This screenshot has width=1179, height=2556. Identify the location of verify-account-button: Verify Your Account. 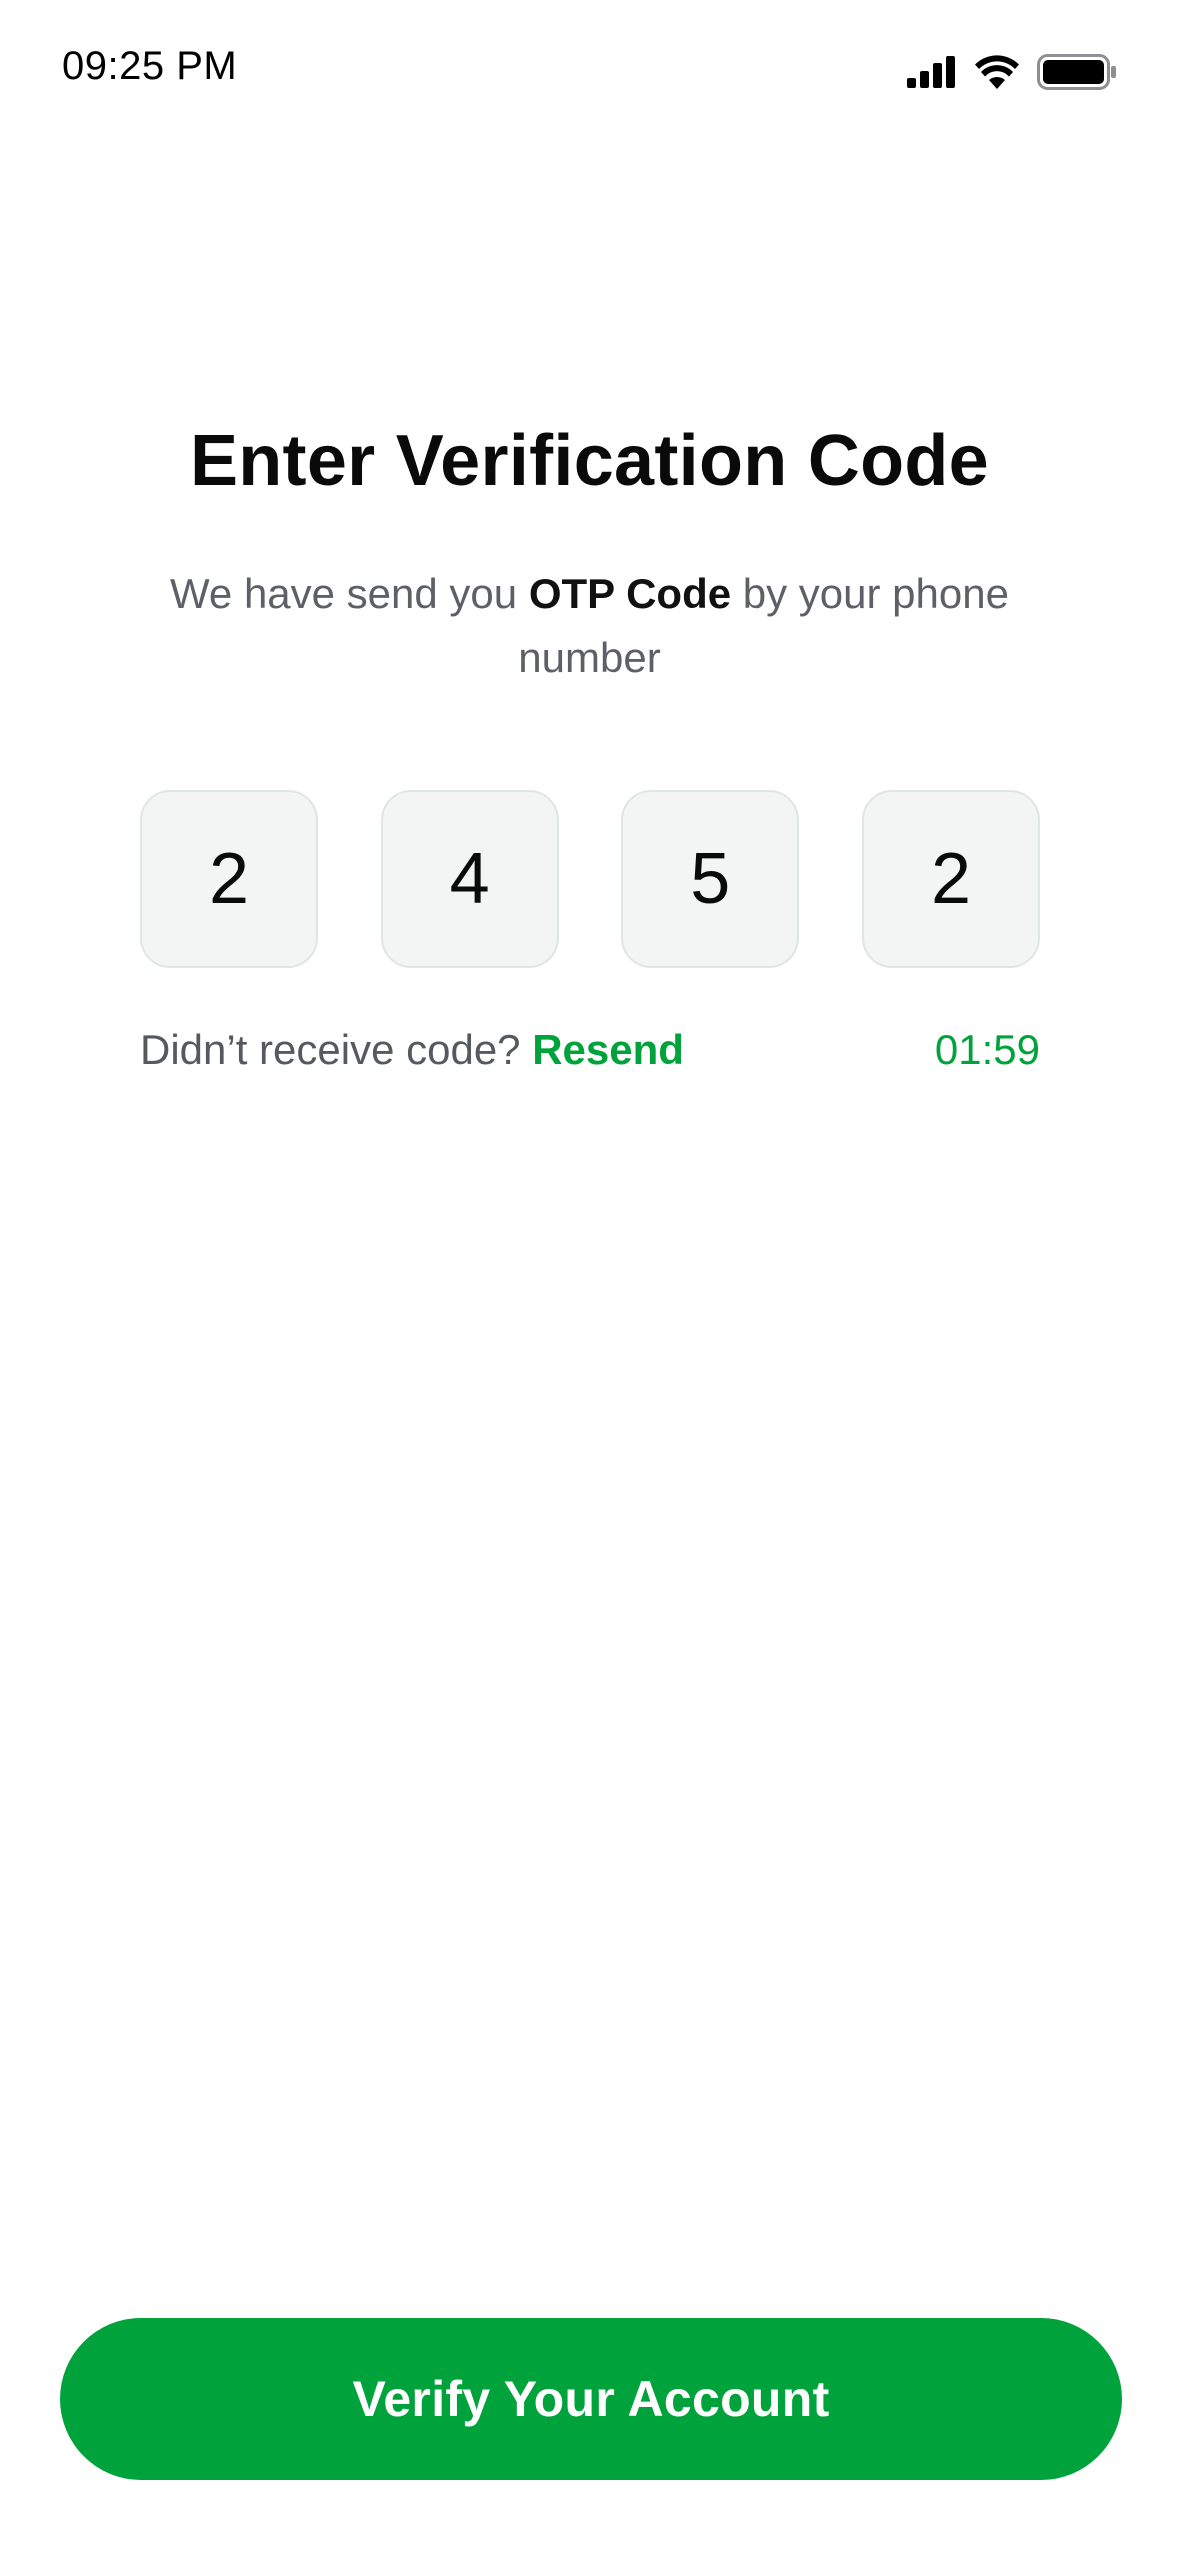
(591, 2399).